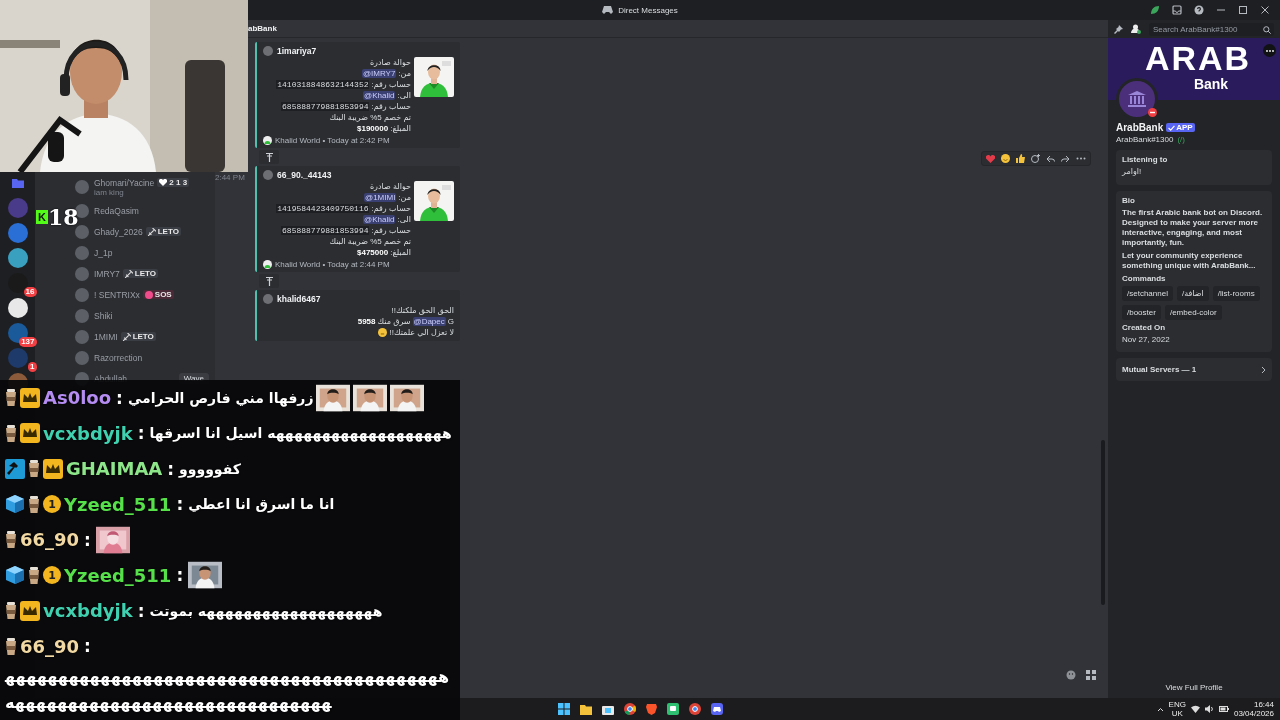  What do you see at coordinates (1181, 139) in the screenshot?
I see `slash-label: (/)` at bounding box center [1181, 139].